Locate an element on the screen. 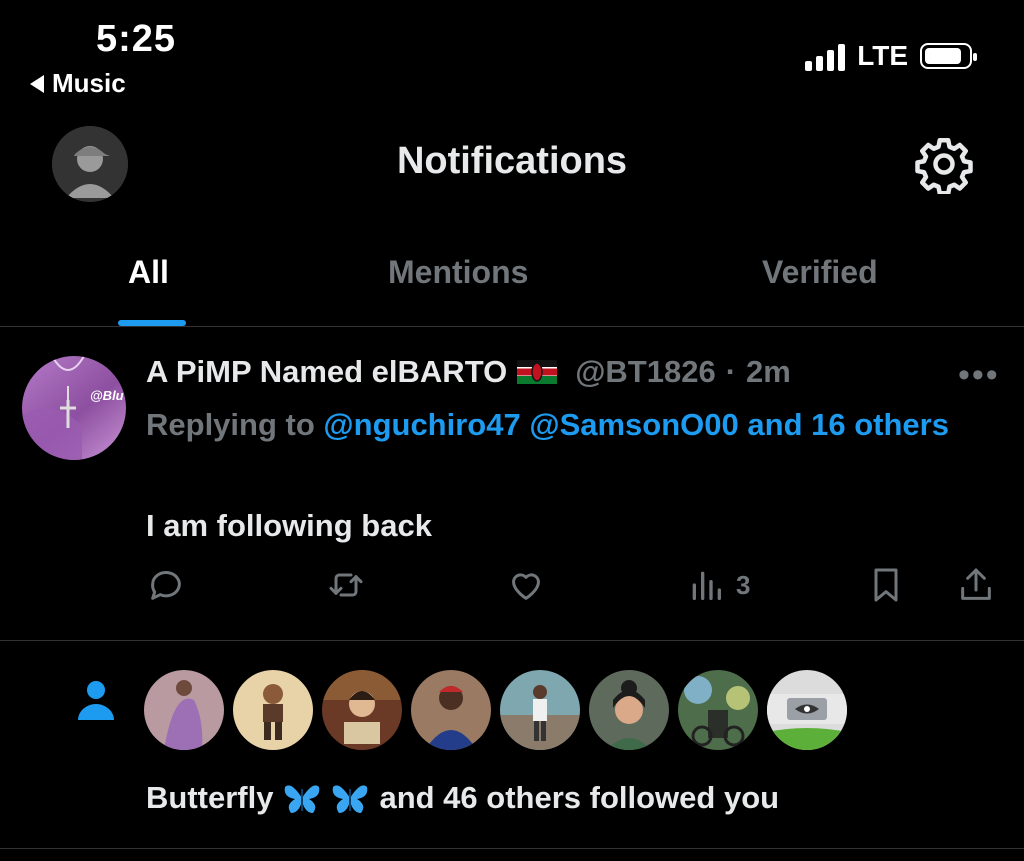  kenya-flag-emoji is located at coordinates (537, 372).